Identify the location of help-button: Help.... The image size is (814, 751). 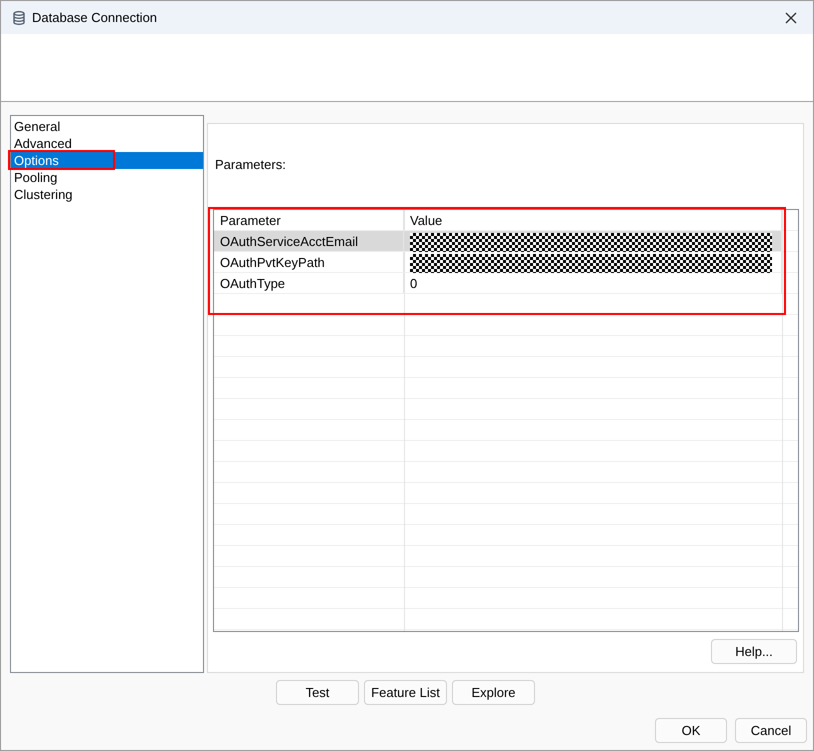
(754, 651).